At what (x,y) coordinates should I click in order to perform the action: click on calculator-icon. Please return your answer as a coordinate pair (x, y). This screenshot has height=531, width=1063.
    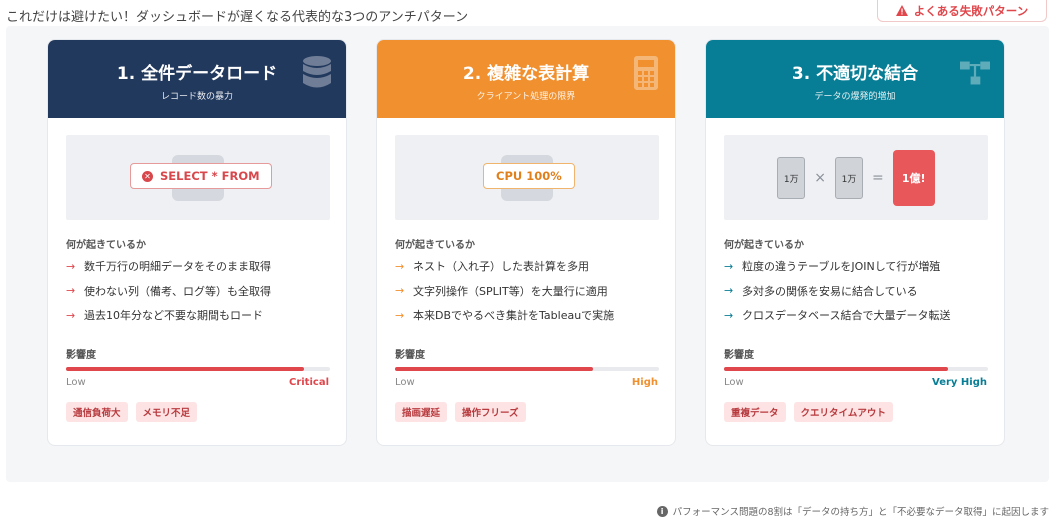
    Looking at the image, I should click on (646, 73).